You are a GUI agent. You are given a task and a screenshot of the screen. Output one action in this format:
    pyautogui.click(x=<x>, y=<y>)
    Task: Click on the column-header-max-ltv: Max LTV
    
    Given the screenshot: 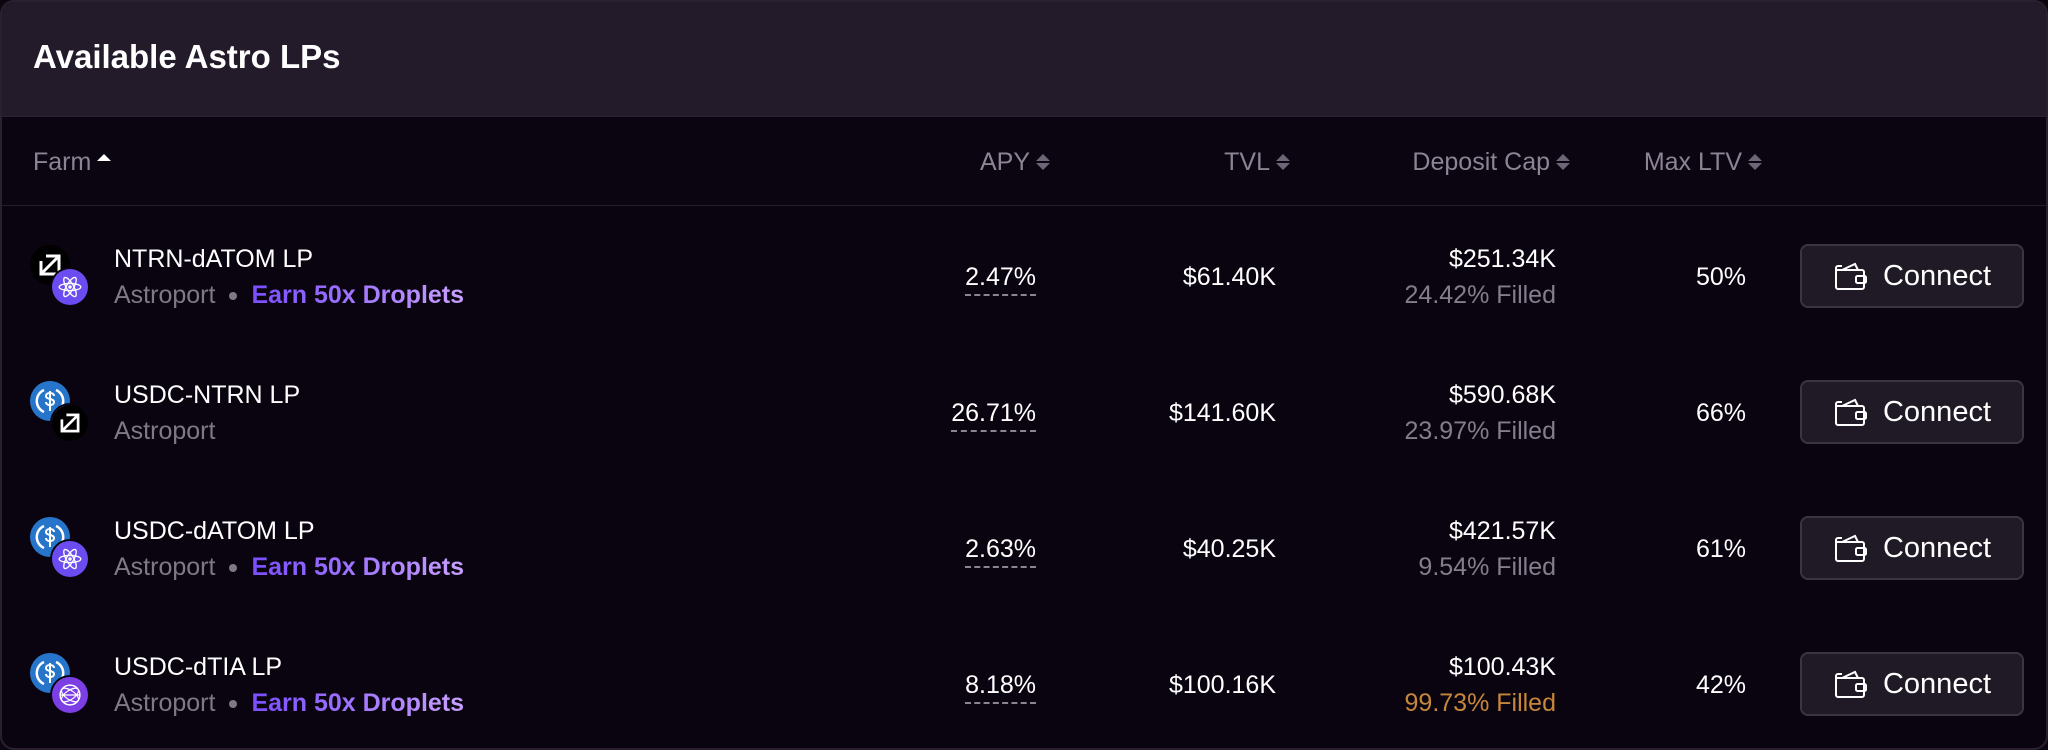 What is the action you would take?
    pyautogui.click(x=1703, y=162)
    